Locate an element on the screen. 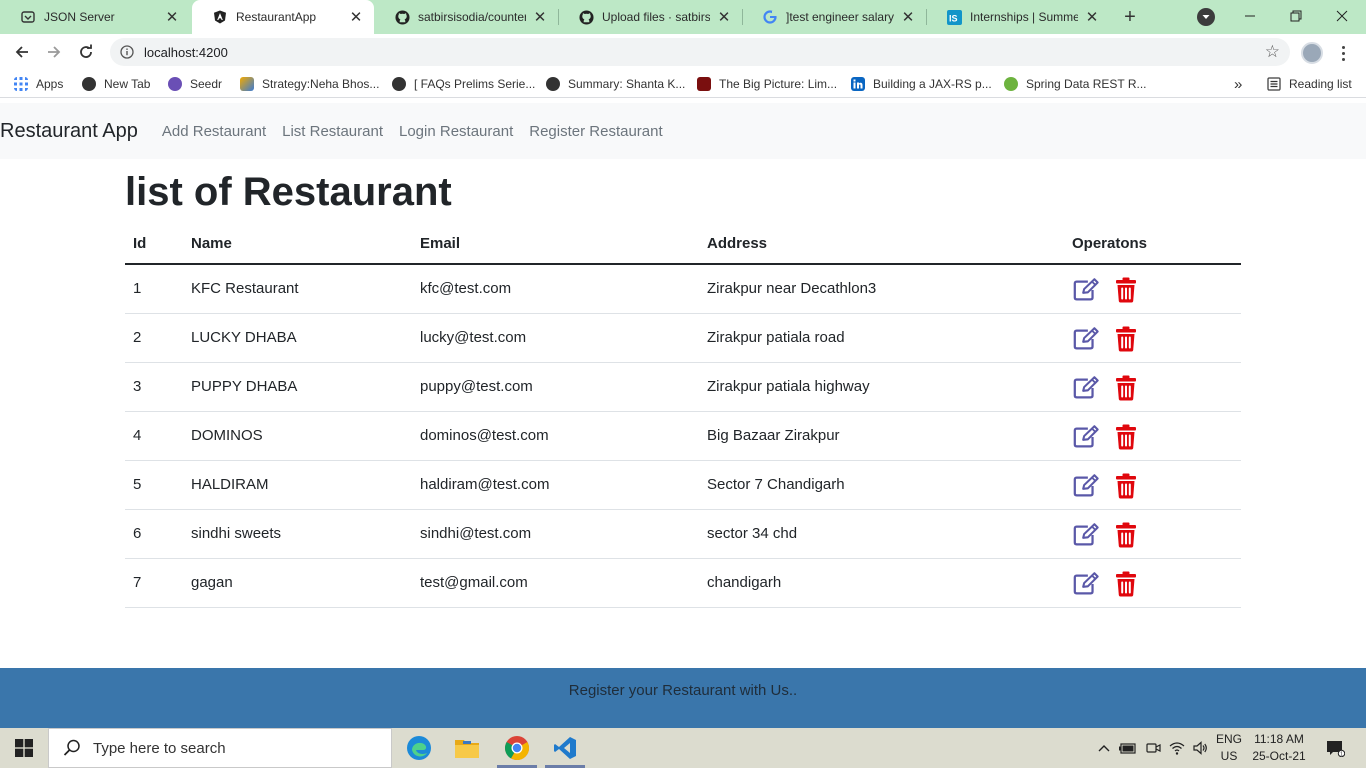 The image size is (1366, 768). column-header-email: Email is located at coordinates (555, 244).